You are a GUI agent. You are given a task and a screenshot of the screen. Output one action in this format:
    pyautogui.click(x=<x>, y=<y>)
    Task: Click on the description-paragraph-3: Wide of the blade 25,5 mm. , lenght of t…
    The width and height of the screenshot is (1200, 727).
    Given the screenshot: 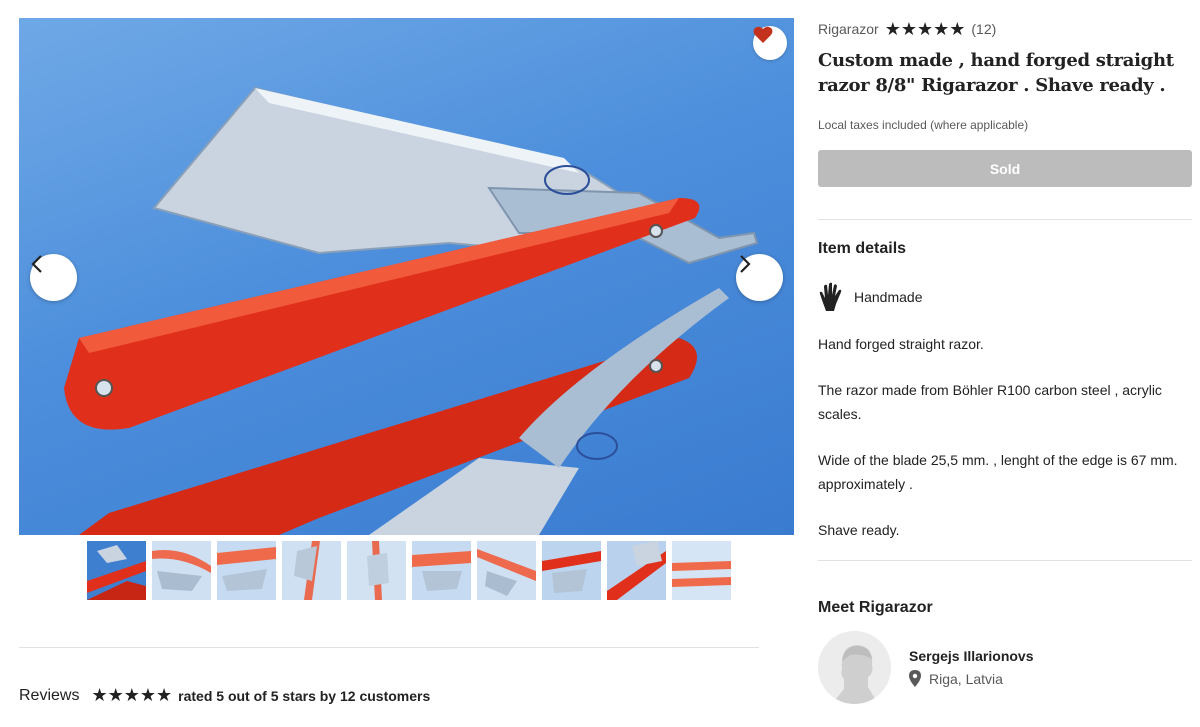 What is the action you would take?
    pyautogui.click(x=998, y=472)
    